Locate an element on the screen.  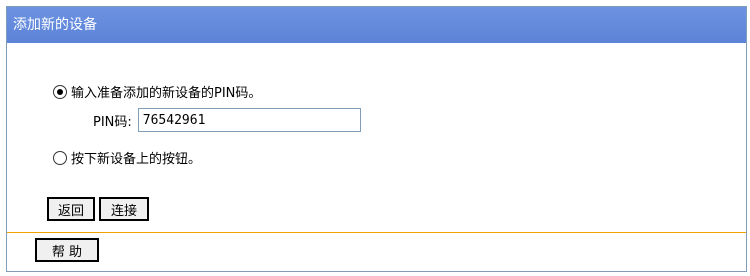
connect-button: 连接 is located at coordinates (124, 209).